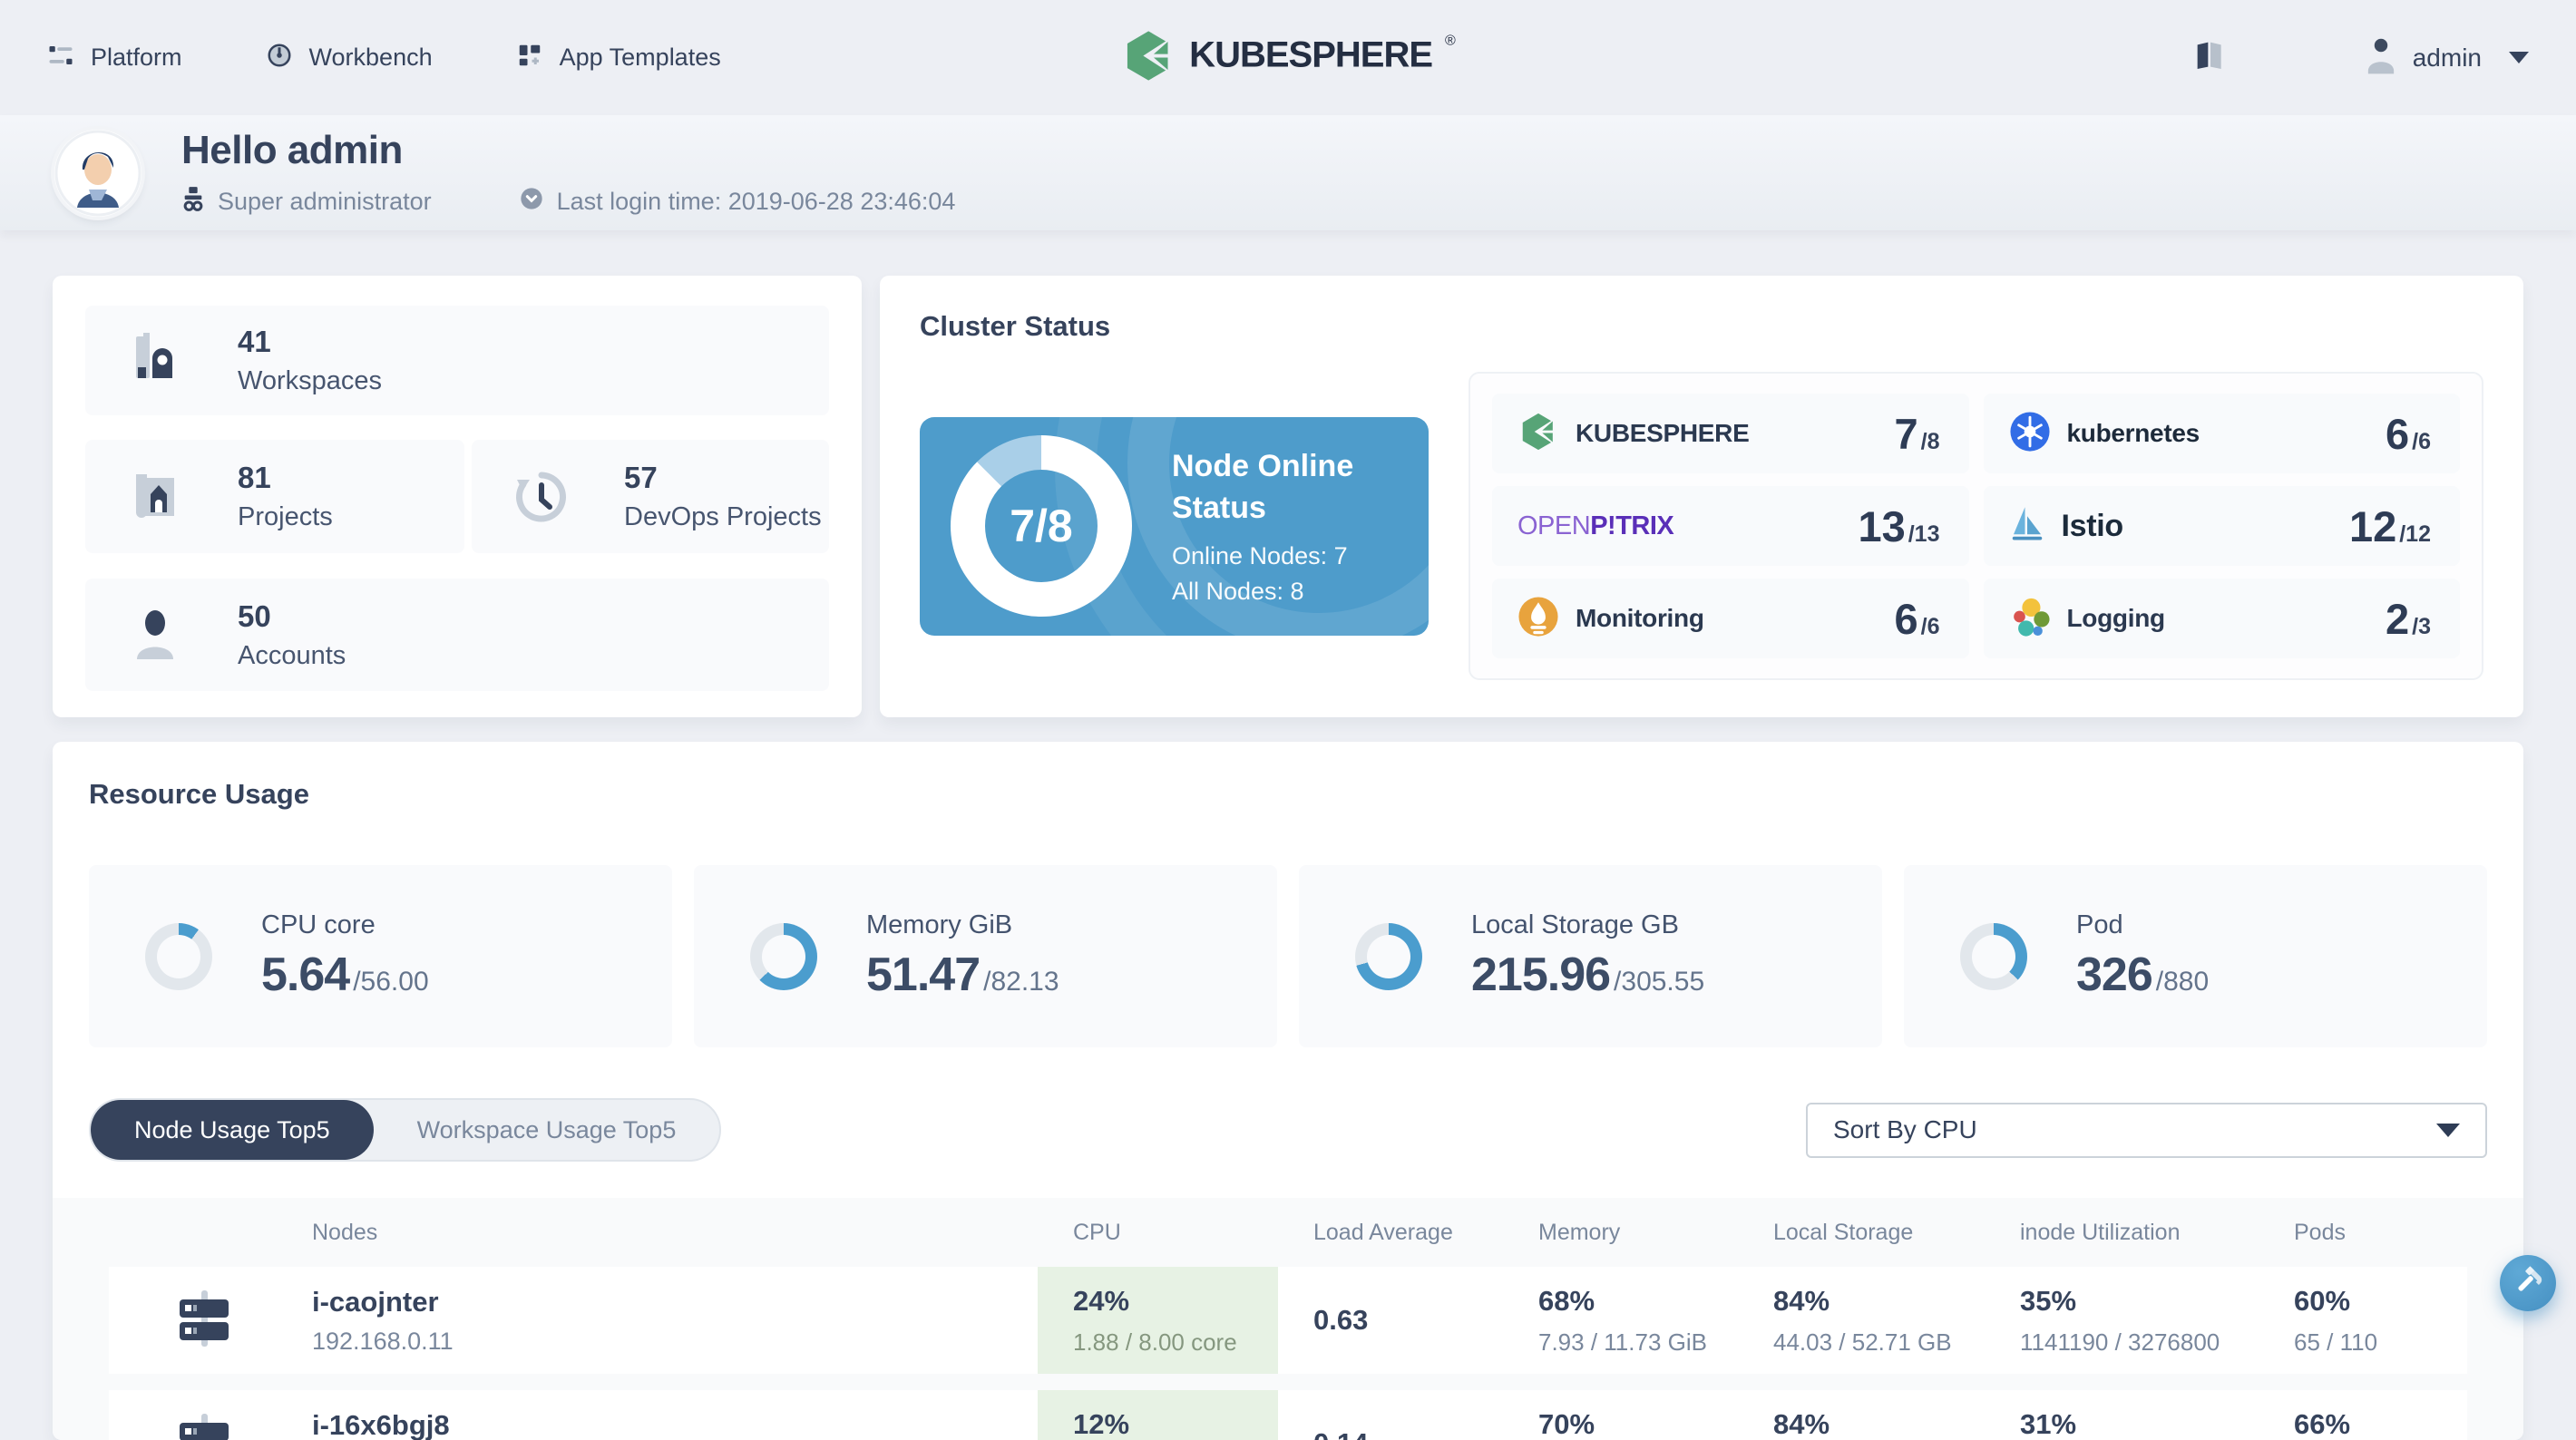 The width and height of the screenshot is (2576, 1440). I want to click on tab-workspace-usage-top5: Workspace Usage Top5, so click(547, 1130).